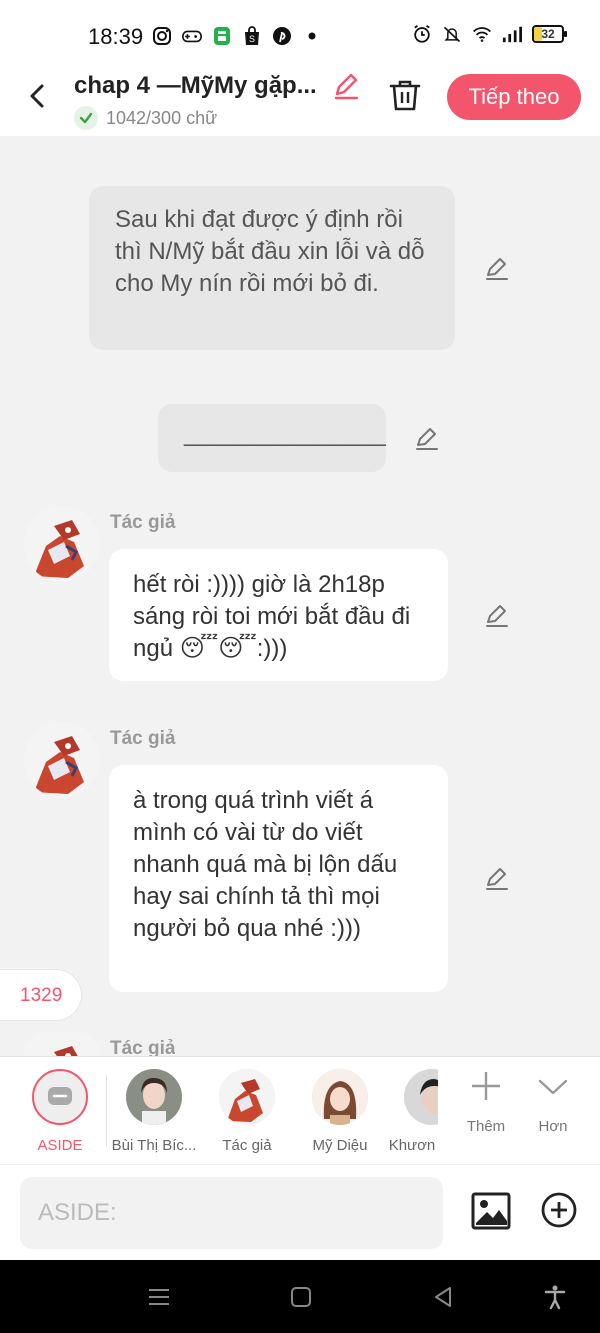 The image size is (600, 1333). I want to click on message-input, so click(231, 1213).